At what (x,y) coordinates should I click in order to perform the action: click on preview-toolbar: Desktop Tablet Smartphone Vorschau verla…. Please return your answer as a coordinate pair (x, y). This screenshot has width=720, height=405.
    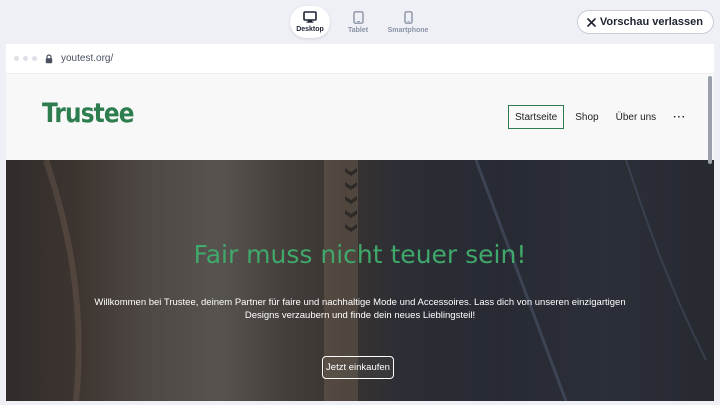
    Looking at the image, I should click on (360, 22).